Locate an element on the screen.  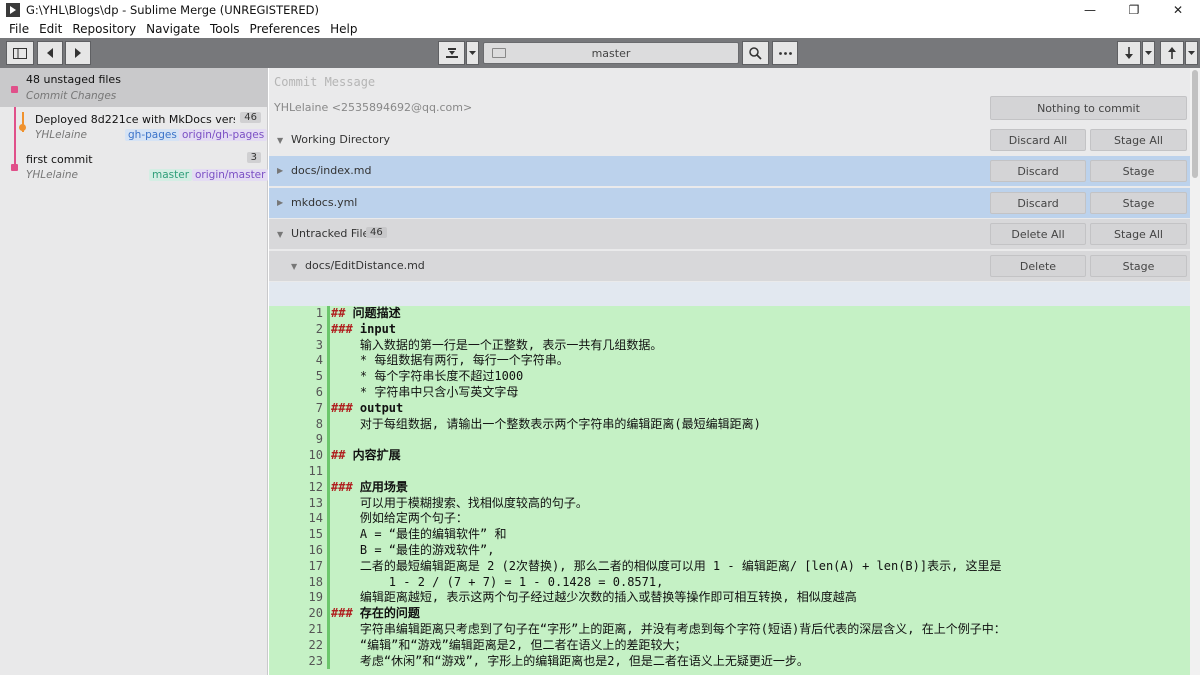
menu-preferences: Preferences is located at coordinates (285, 29).